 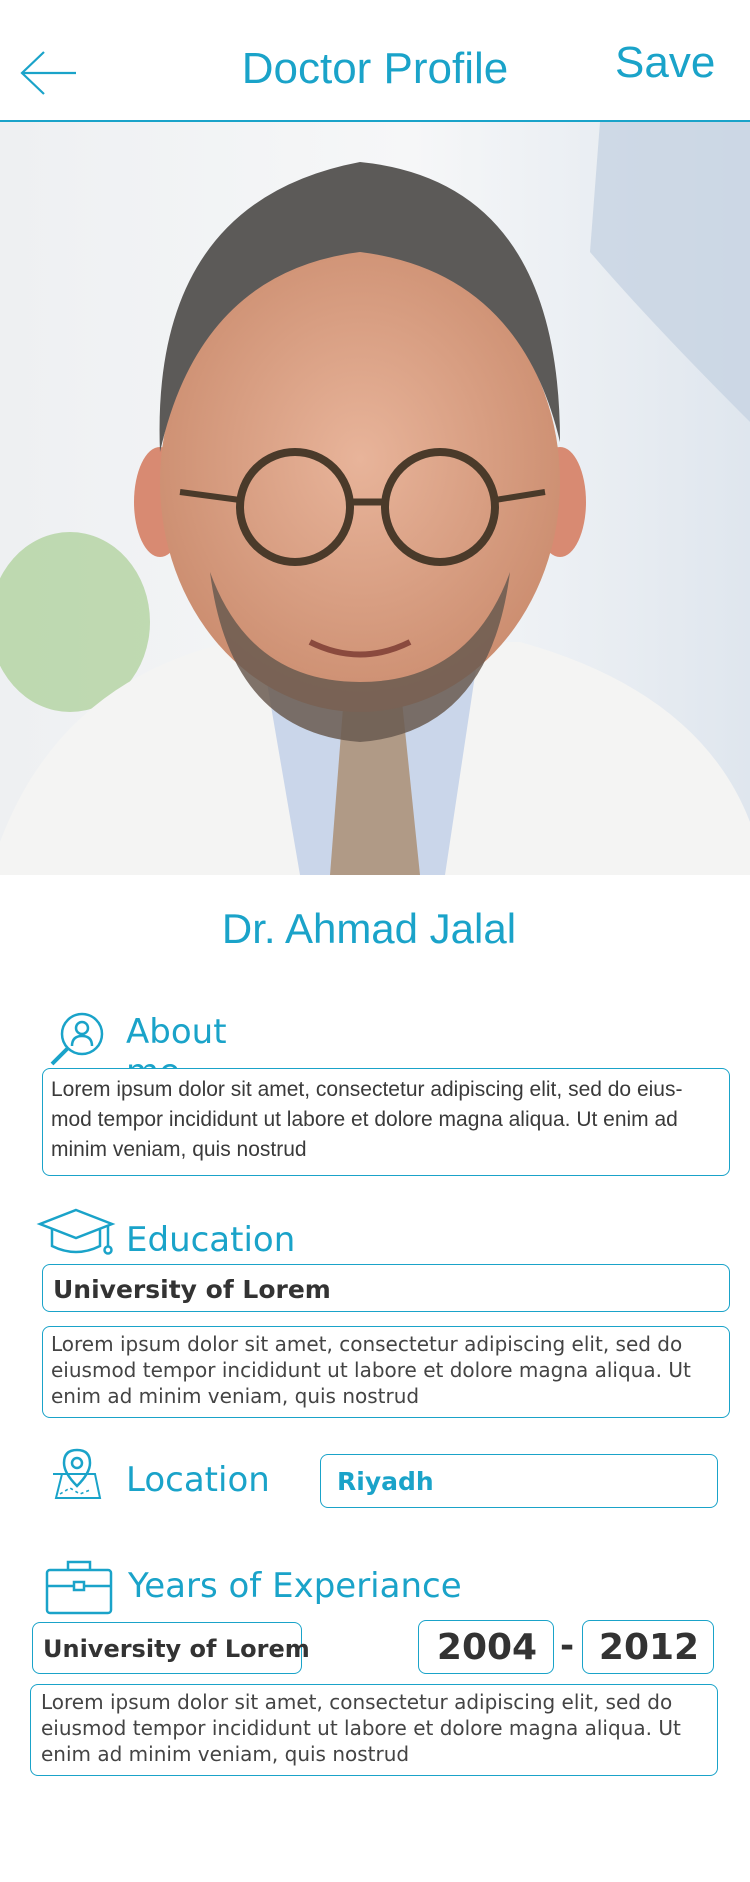 I want to click on briefcase-icon, so click(x=79, y=1587).